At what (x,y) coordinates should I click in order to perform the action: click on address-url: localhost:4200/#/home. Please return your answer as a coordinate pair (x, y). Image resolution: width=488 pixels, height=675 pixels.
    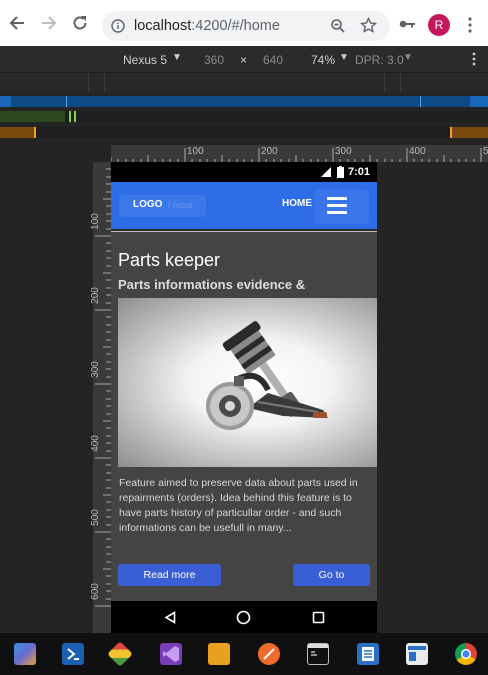
    Looking at the image, I should click on (207, 26).